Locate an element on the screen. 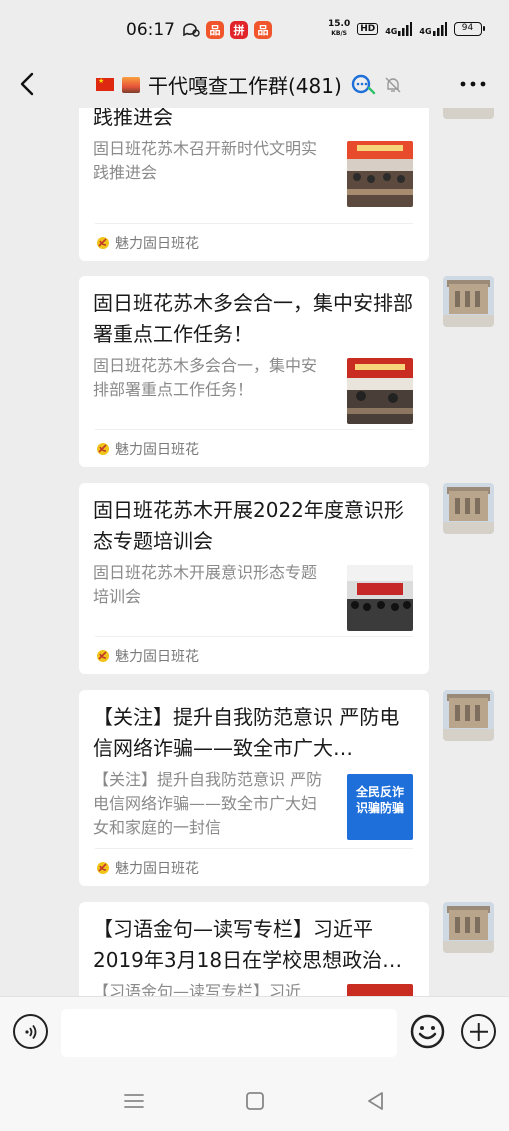 The width and height of the screenshot is (509, 1131). app-notification-icon: 拼 is located at coordinates (239, 30).